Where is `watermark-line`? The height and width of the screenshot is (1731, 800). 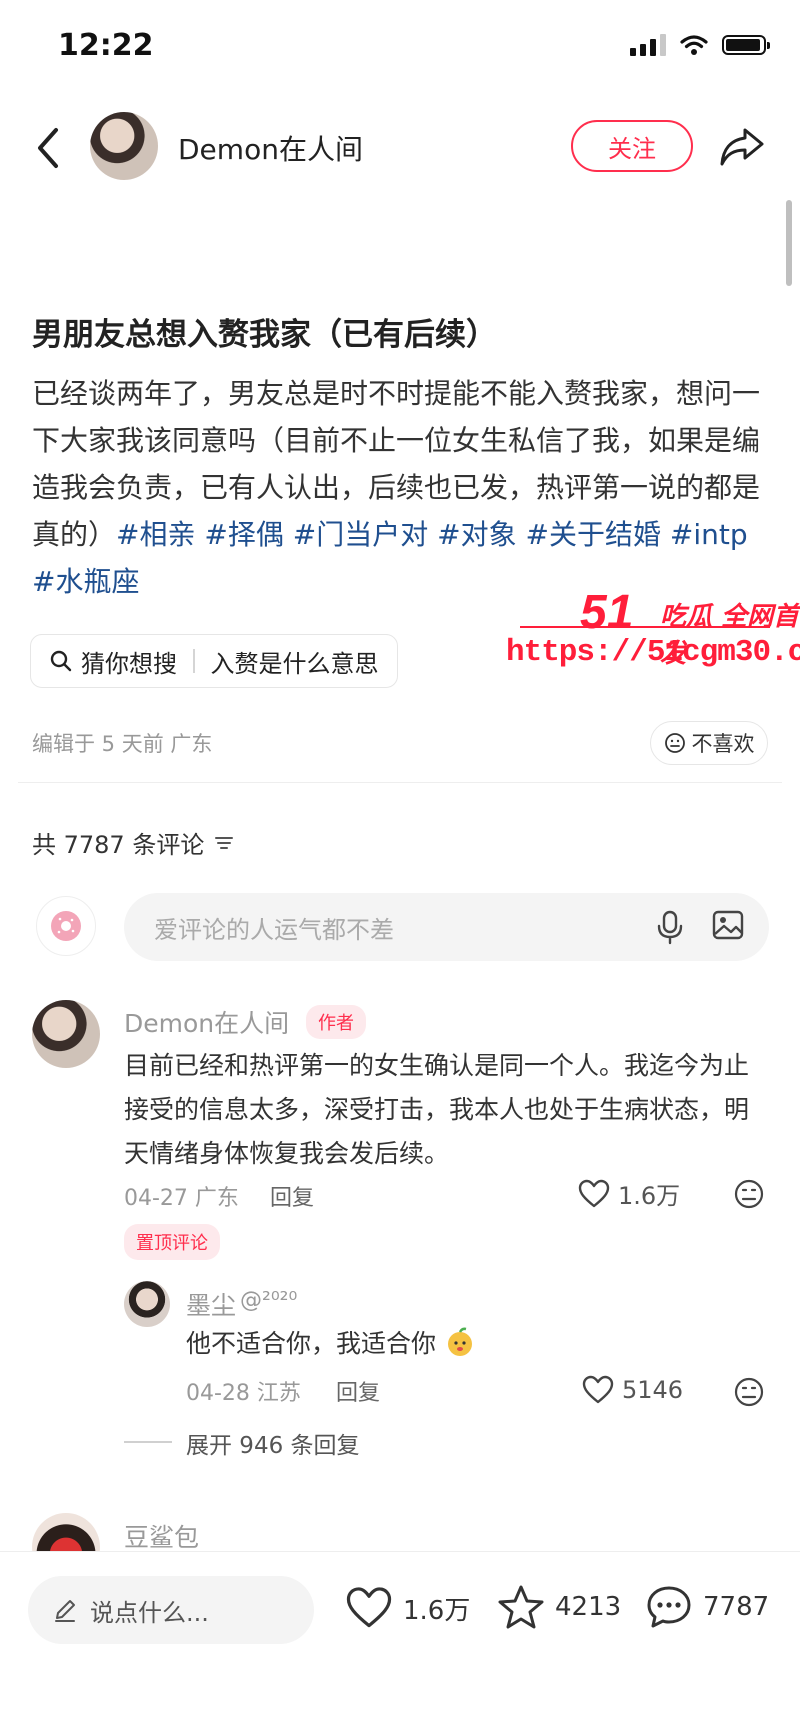
watermark-line is located at coordinates (645, 627).